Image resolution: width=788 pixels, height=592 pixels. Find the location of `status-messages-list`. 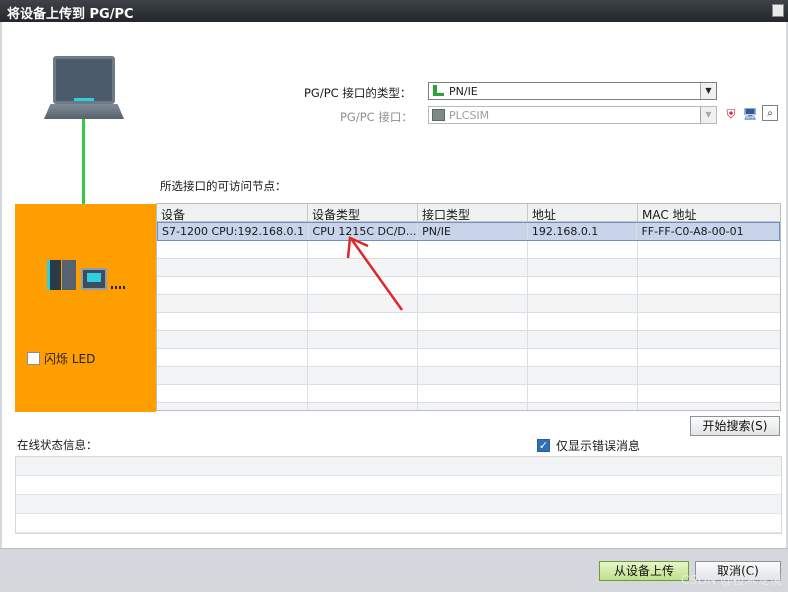

status-messages-list is located at coordinates (398, 495).